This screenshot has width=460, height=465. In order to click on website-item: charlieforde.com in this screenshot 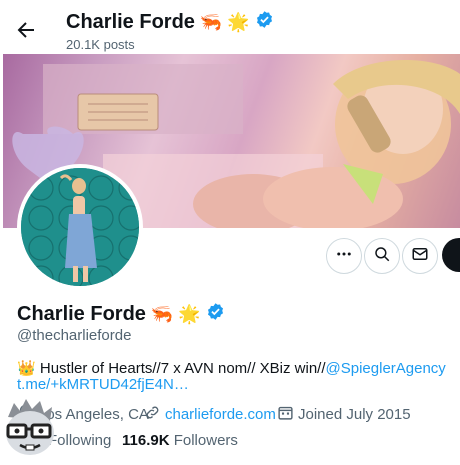, I will do `click(210, 414)`.